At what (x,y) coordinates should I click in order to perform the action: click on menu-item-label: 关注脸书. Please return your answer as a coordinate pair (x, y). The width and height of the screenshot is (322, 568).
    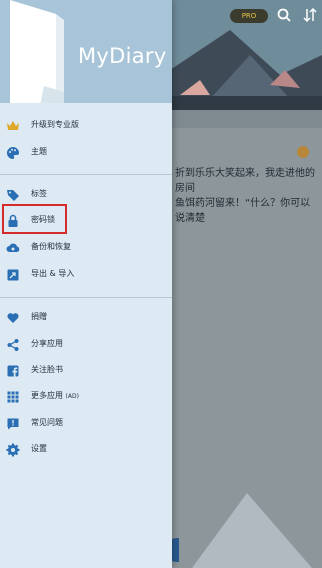
    Looking at the image, I should click on (47, 369).